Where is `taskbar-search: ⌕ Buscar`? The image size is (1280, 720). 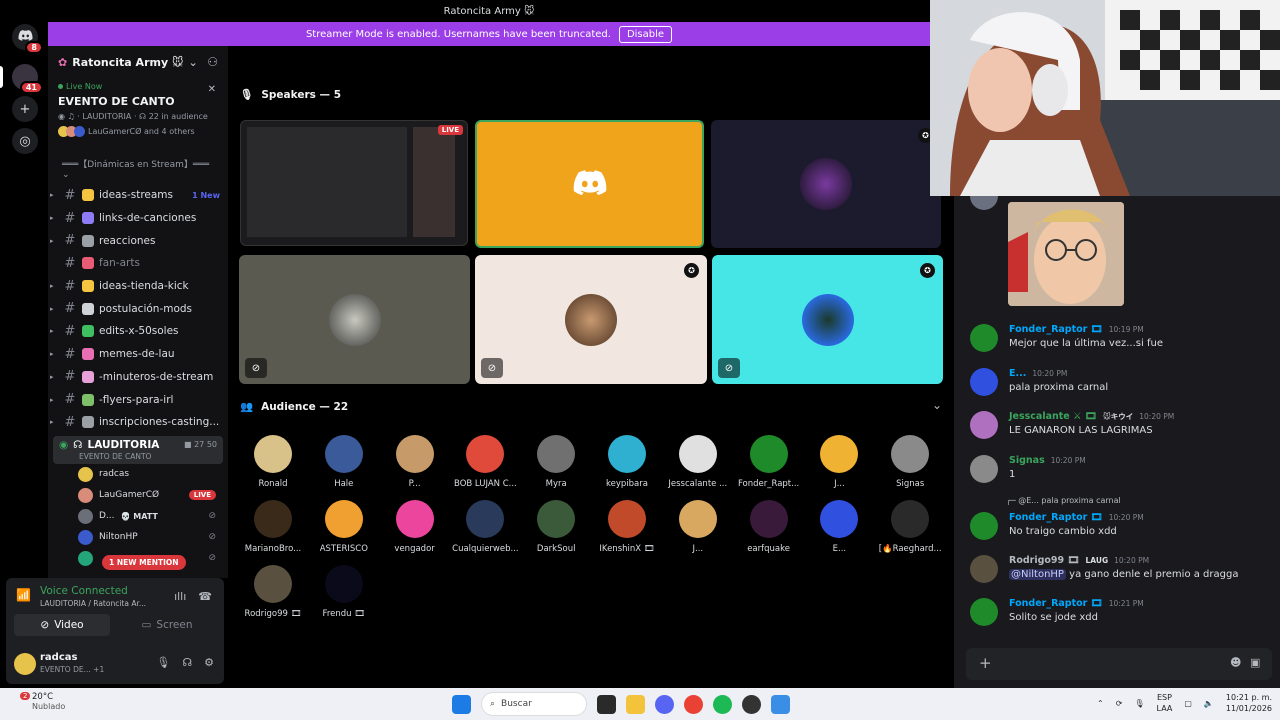
taskbar-search: ⌕ Buscar is located at coordinates (534, 704).